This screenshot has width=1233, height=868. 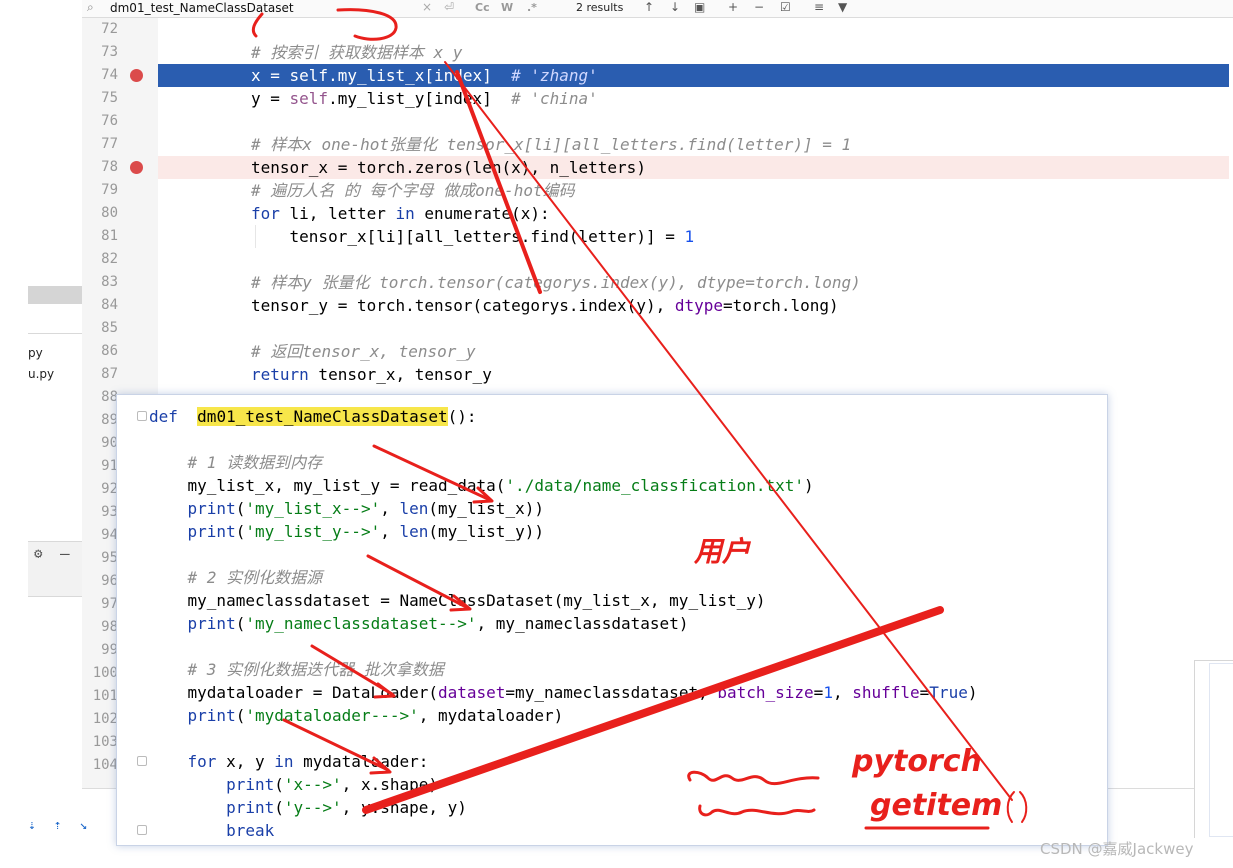 I want to click on code-text: for li, letter in enumerate(x):, so click(x=400, y=213).